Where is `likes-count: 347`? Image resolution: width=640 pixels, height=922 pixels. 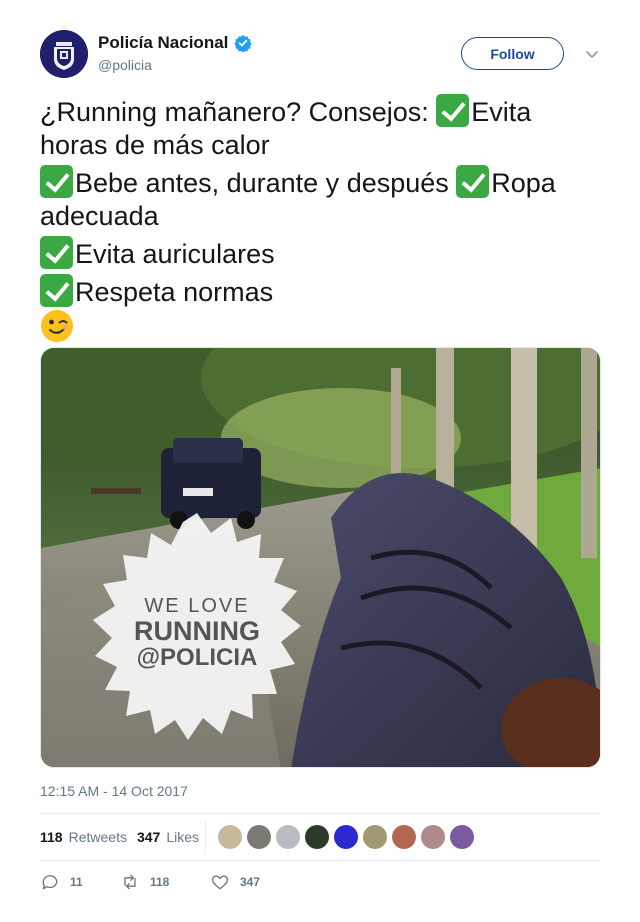
likes-count: 347 is located at coordinates (148, 837).